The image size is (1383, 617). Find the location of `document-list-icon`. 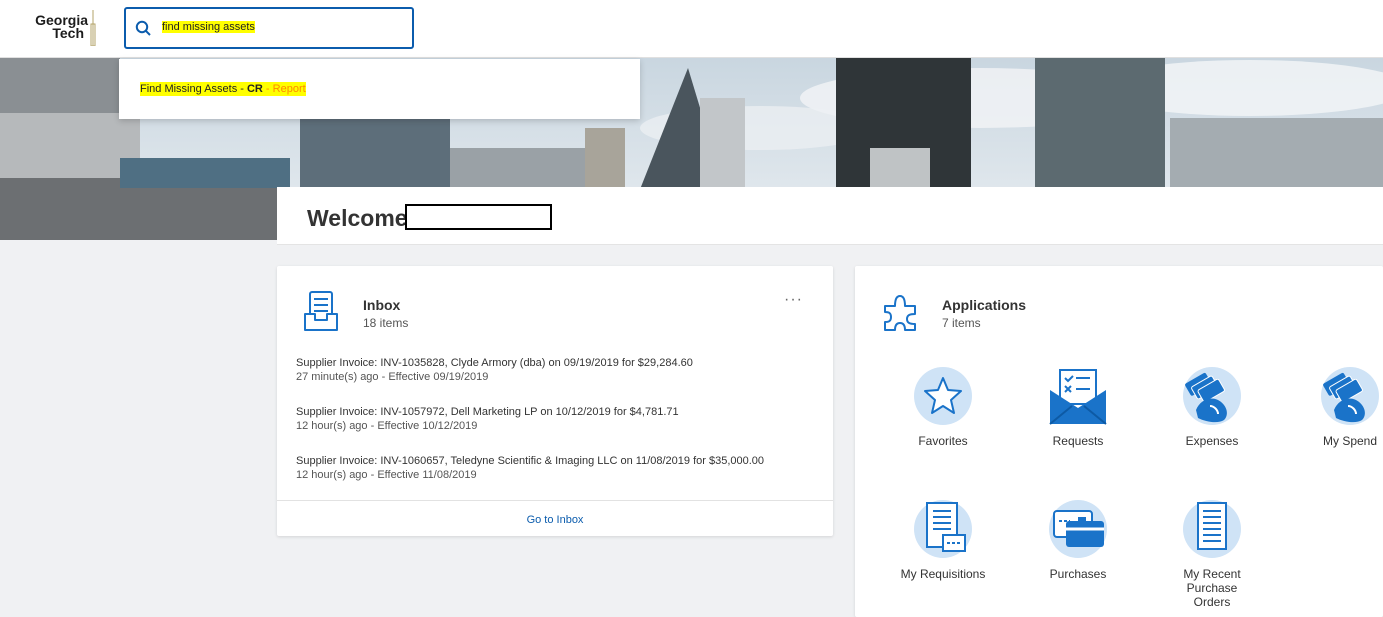

document-list-icon is located at coordinates (1212, 529).